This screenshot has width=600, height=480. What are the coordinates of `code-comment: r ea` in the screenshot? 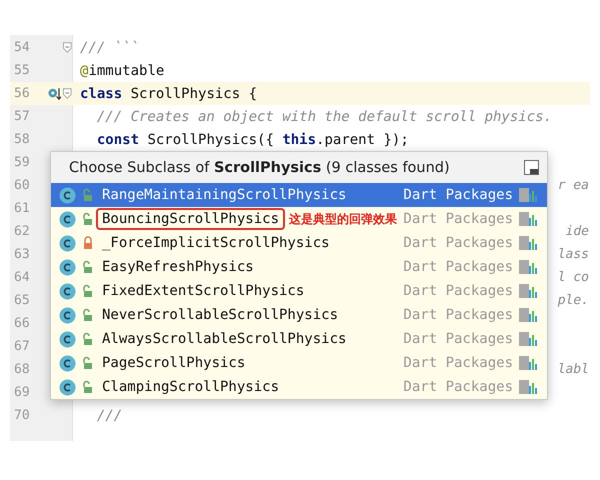 It's located at (574, 185).